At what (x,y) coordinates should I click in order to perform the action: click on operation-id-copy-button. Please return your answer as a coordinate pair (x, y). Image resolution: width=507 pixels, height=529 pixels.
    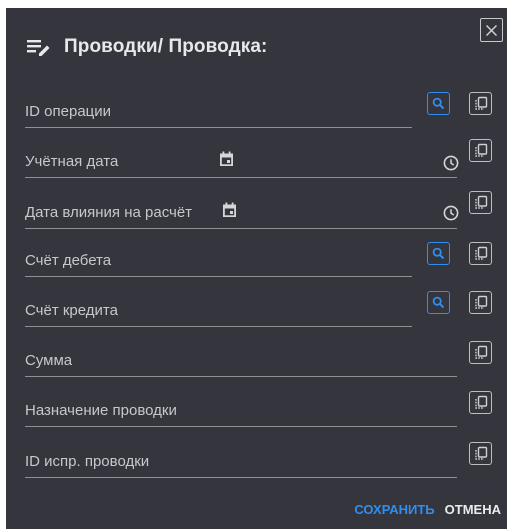
    Looking at the image, I should click on (480, 103).